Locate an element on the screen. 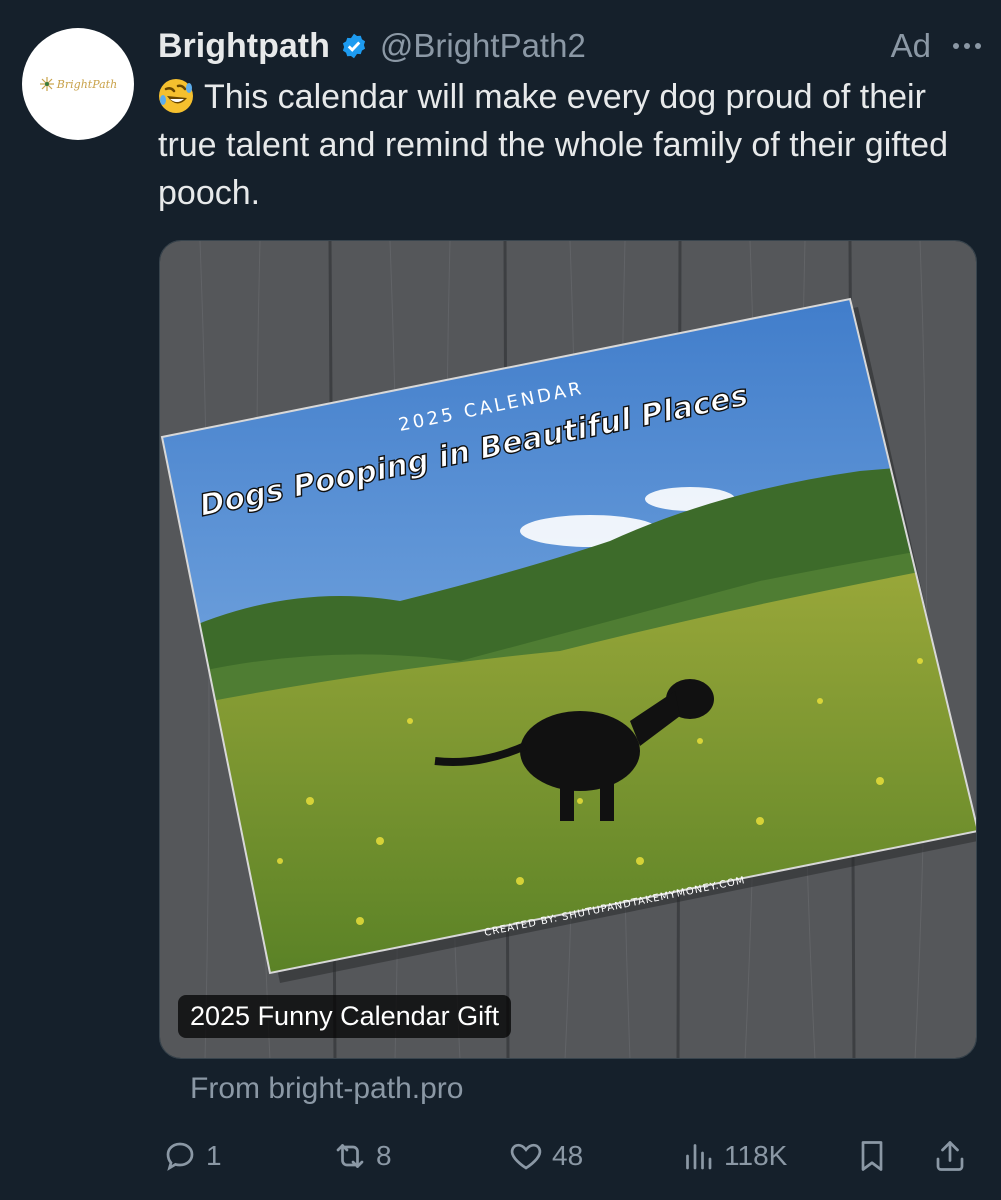  reply-button: 1 is located at coordinates (192, 1156).